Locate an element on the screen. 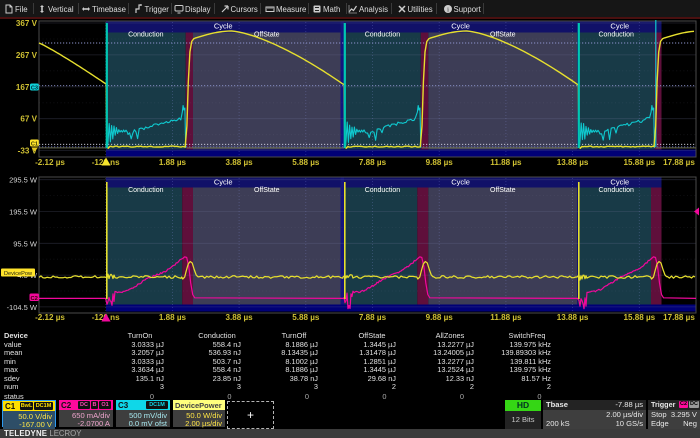  svg-text: 267 V is located at coordinates (27, 55).